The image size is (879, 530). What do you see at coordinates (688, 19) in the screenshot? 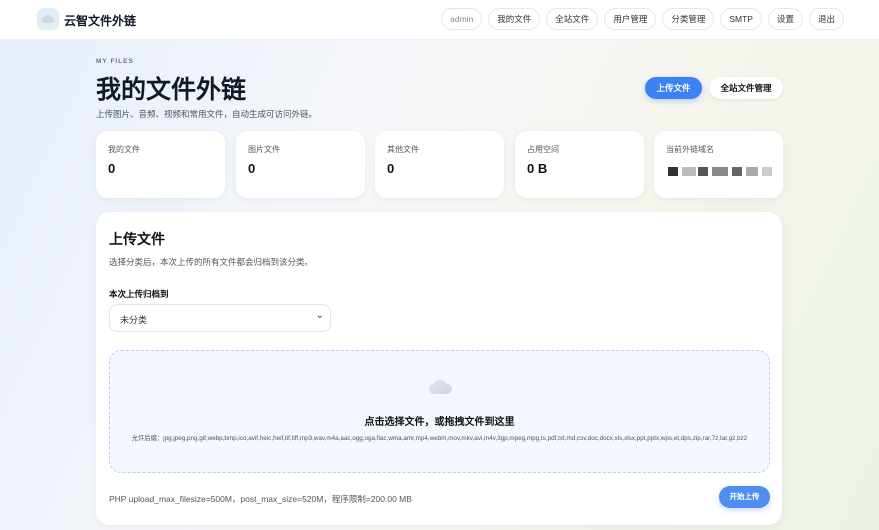
I see `nav-category-management: 分类管理` at bounding box center [688, 19].